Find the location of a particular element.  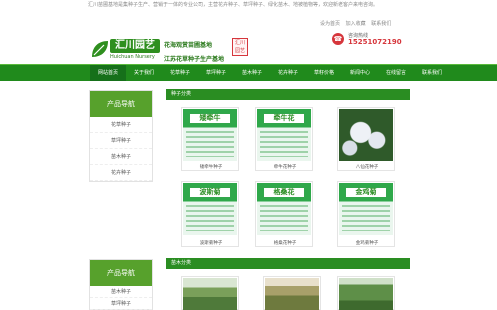

product-card: 波斯菊 波斯菊种子 is located at coordinates (210, 214).